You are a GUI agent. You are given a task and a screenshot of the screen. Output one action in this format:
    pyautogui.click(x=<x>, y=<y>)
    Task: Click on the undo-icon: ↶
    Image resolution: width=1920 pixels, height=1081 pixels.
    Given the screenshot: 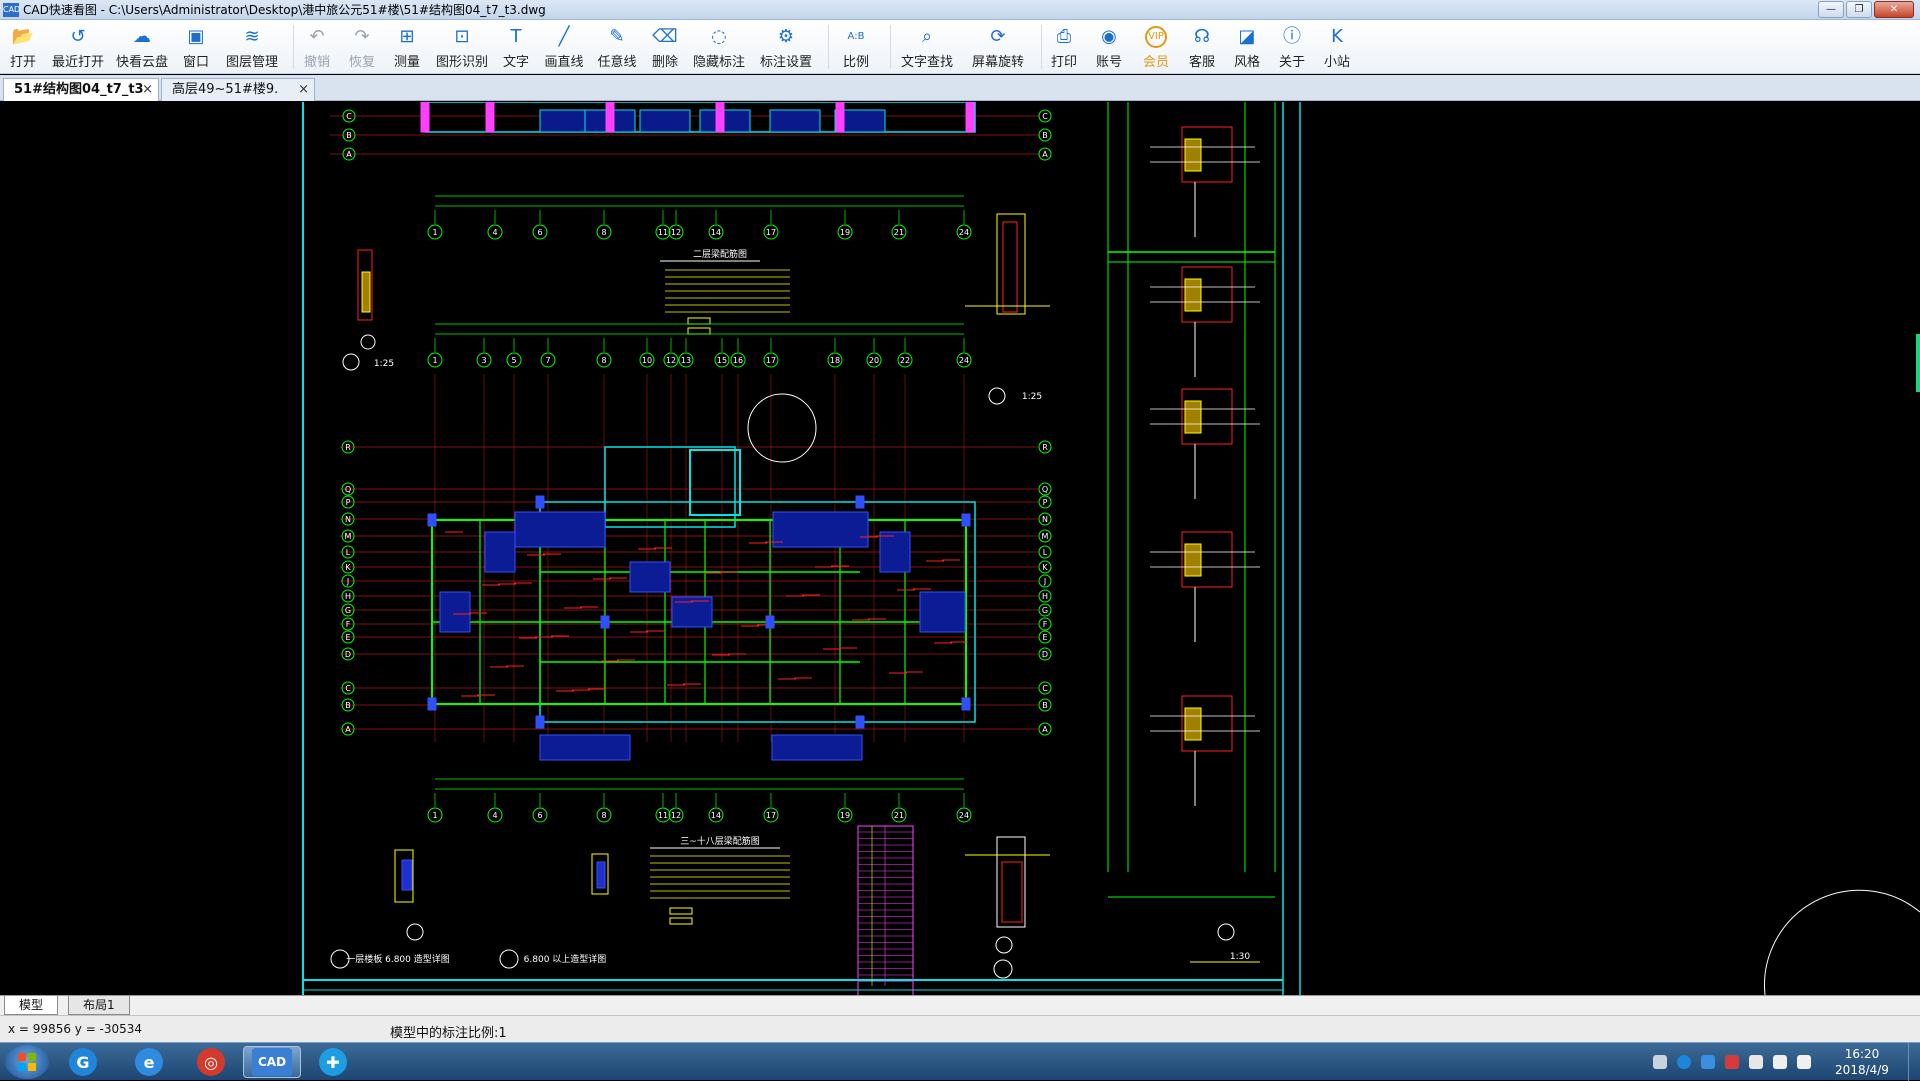 What is the action you would take?
    pyautogui.click(x=317, y=36)
    